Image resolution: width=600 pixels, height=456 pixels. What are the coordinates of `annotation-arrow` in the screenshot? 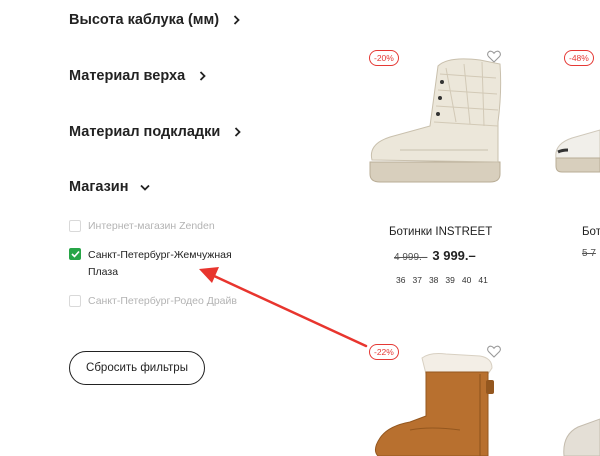 It's located at (283, 307).